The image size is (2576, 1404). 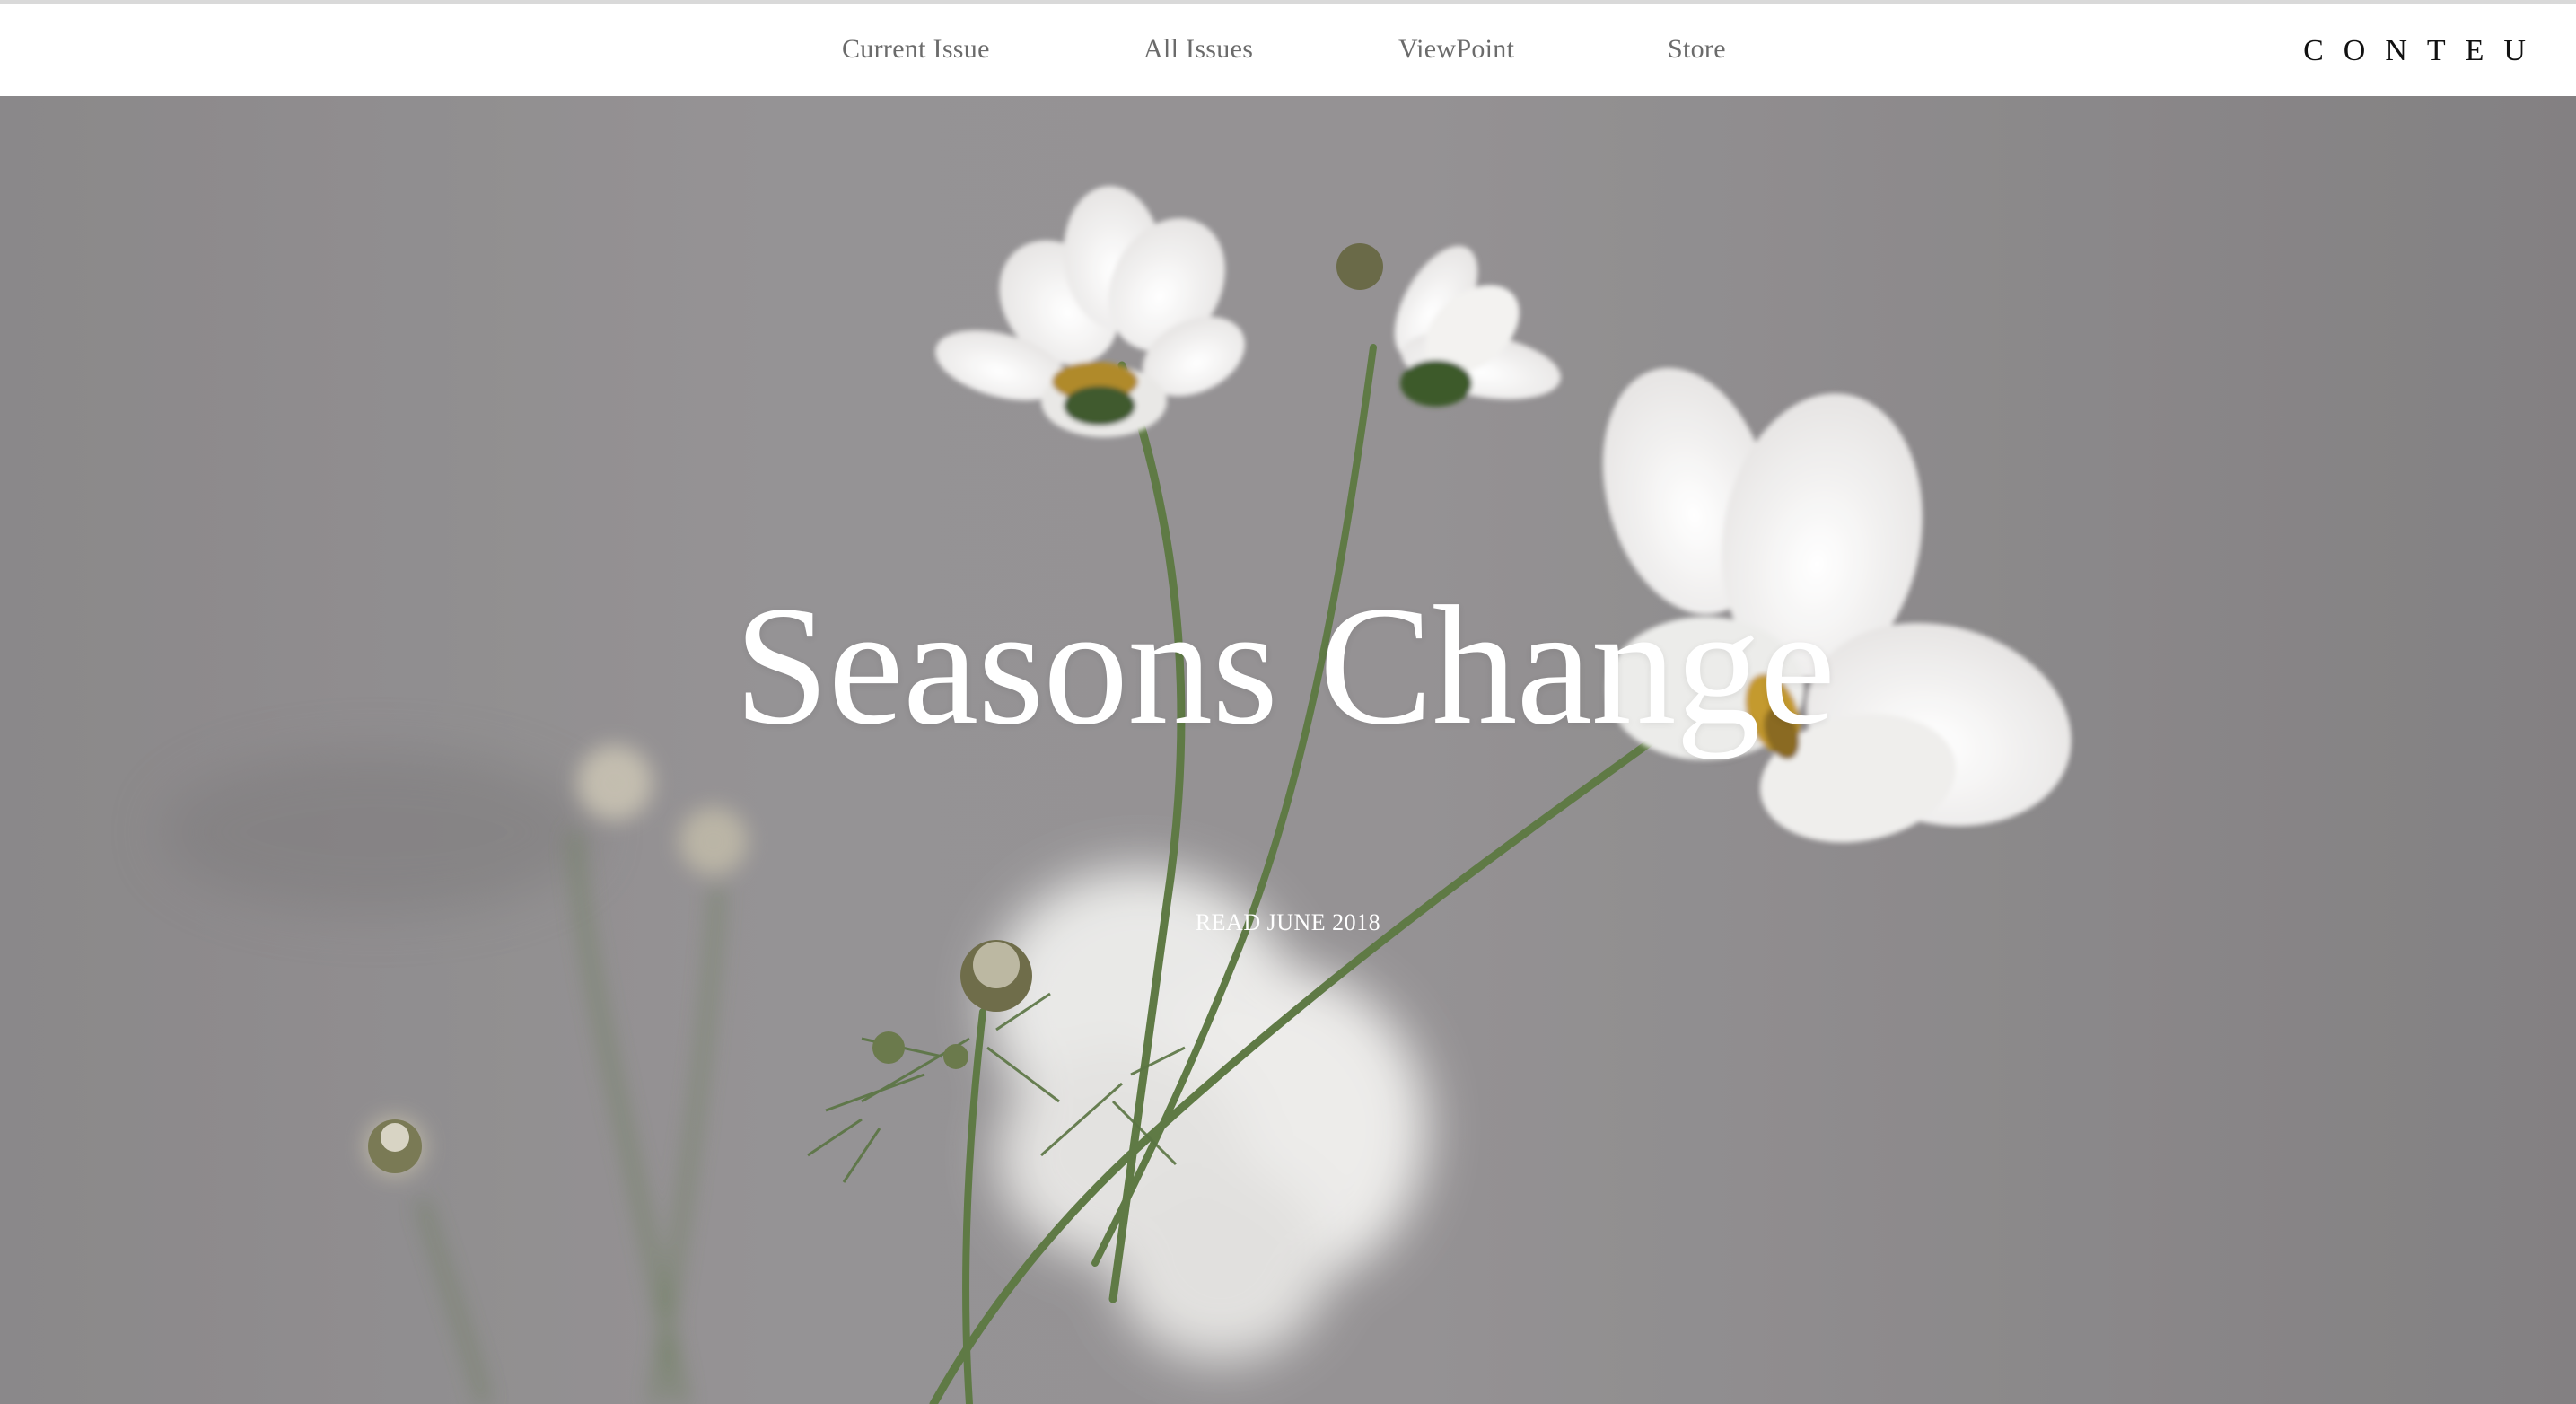 What do you see at coordinates (1198, 49) in the screenshot?
I see `nav-link-all-issues: All Issues` at bounding box center [1198, 49].